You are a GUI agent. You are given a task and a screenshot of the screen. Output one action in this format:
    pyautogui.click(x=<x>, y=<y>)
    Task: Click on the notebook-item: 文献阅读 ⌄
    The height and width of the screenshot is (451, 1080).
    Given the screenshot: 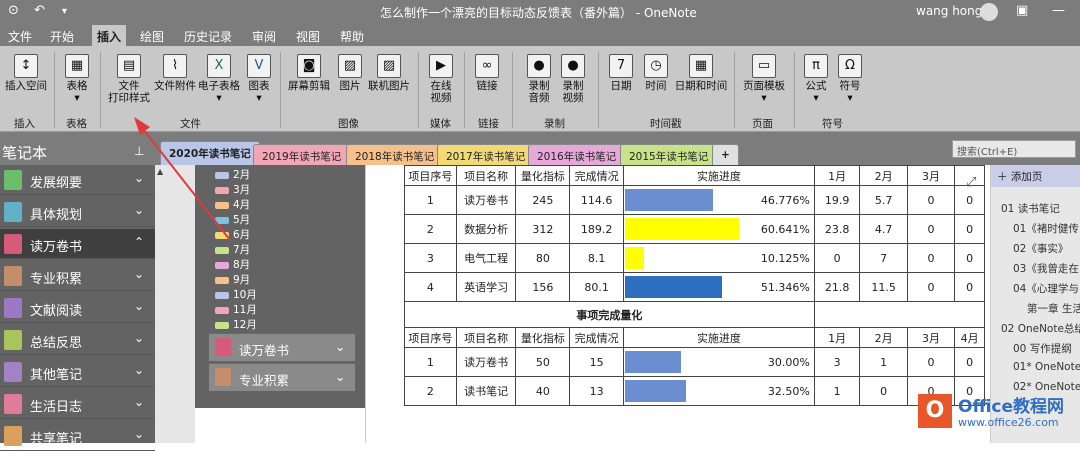 What is the action you would take?
    pyautogui.click(x=77, y=308)
    